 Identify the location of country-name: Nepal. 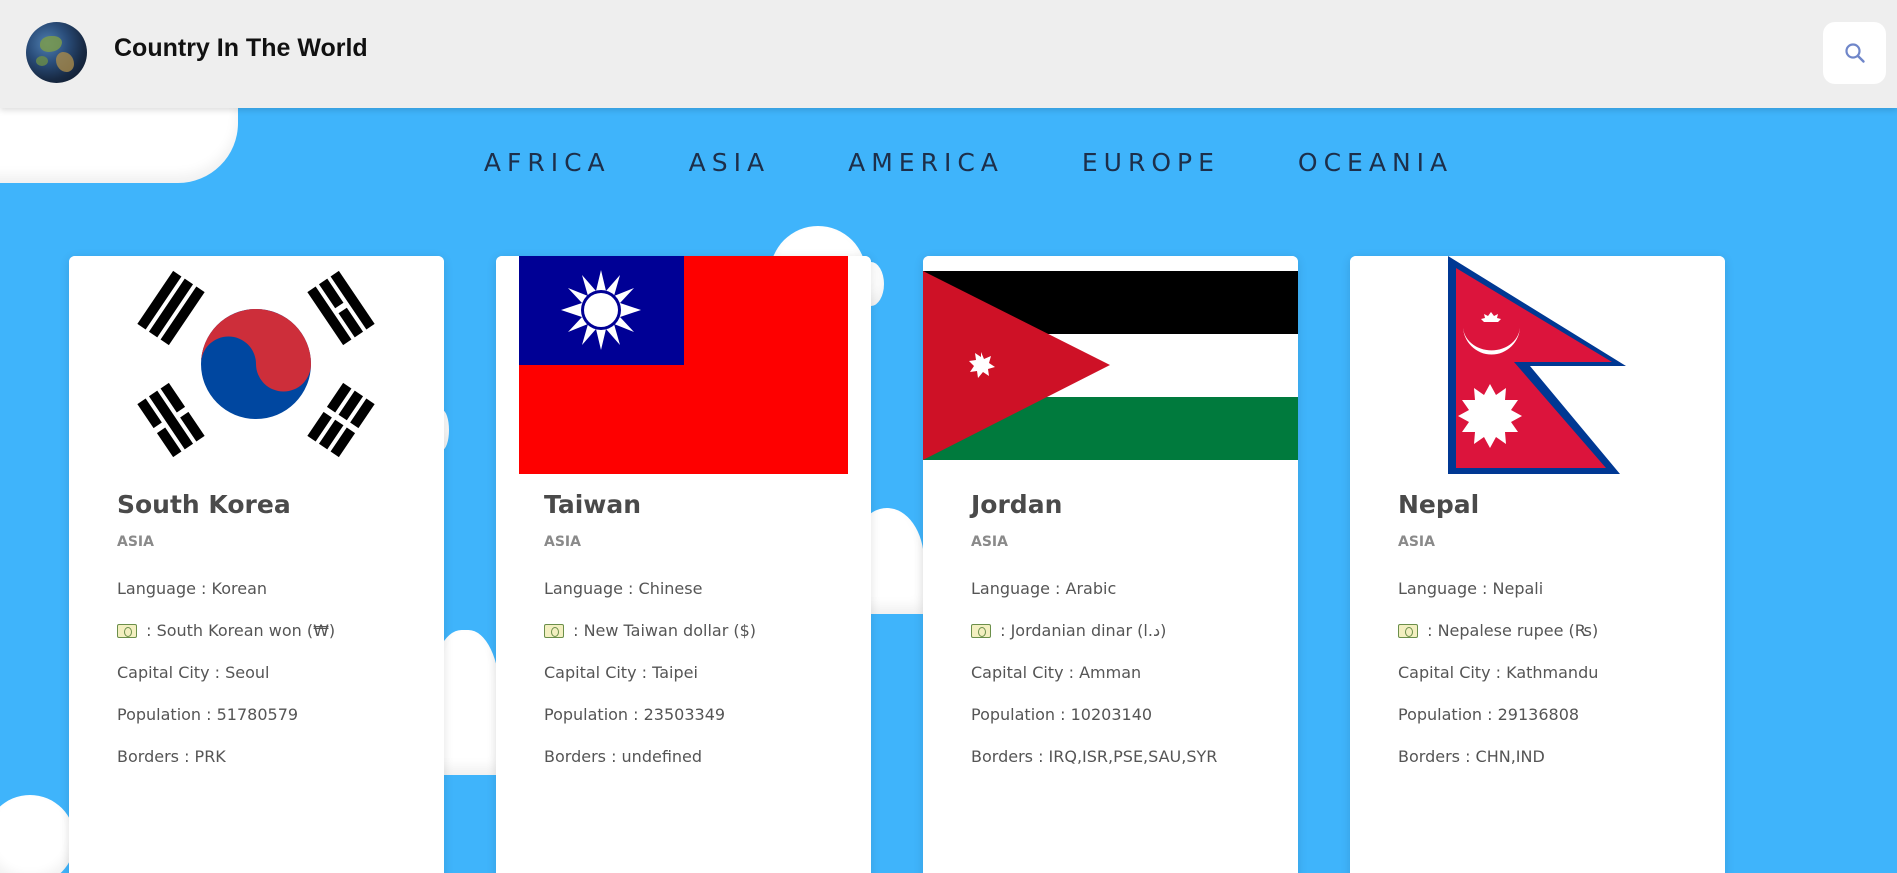
(1439, 504).